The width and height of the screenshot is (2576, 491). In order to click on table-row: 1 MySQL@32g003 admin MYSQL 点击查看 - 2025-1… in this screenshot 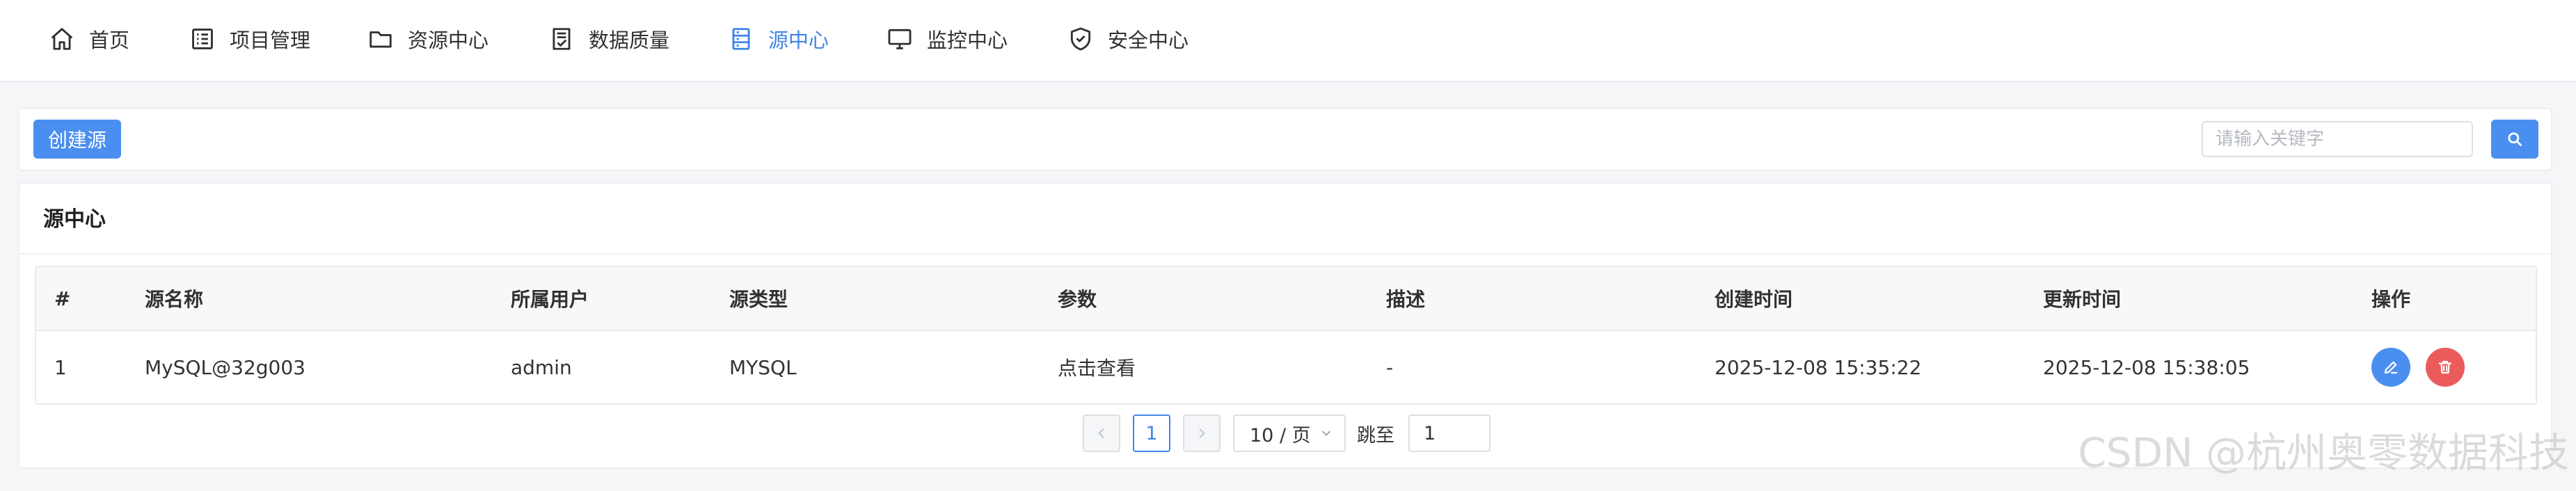, I will do `click(1286, 367)`.